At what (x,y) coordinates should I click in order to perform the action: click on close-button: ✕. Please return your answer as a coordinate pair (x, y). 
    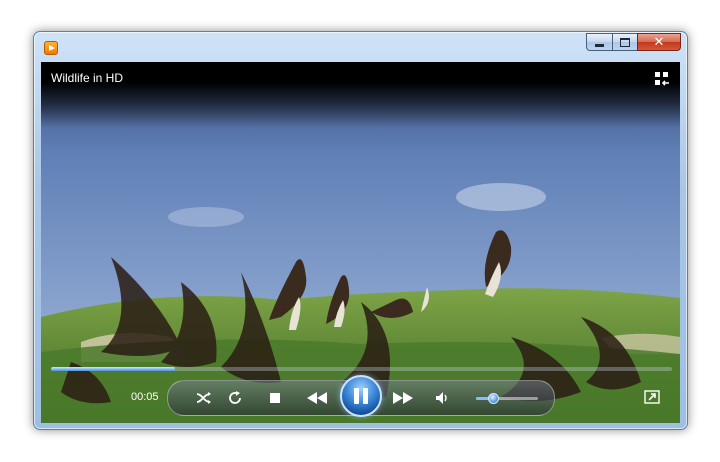
    Looking at the image, I should click on (659, 42).